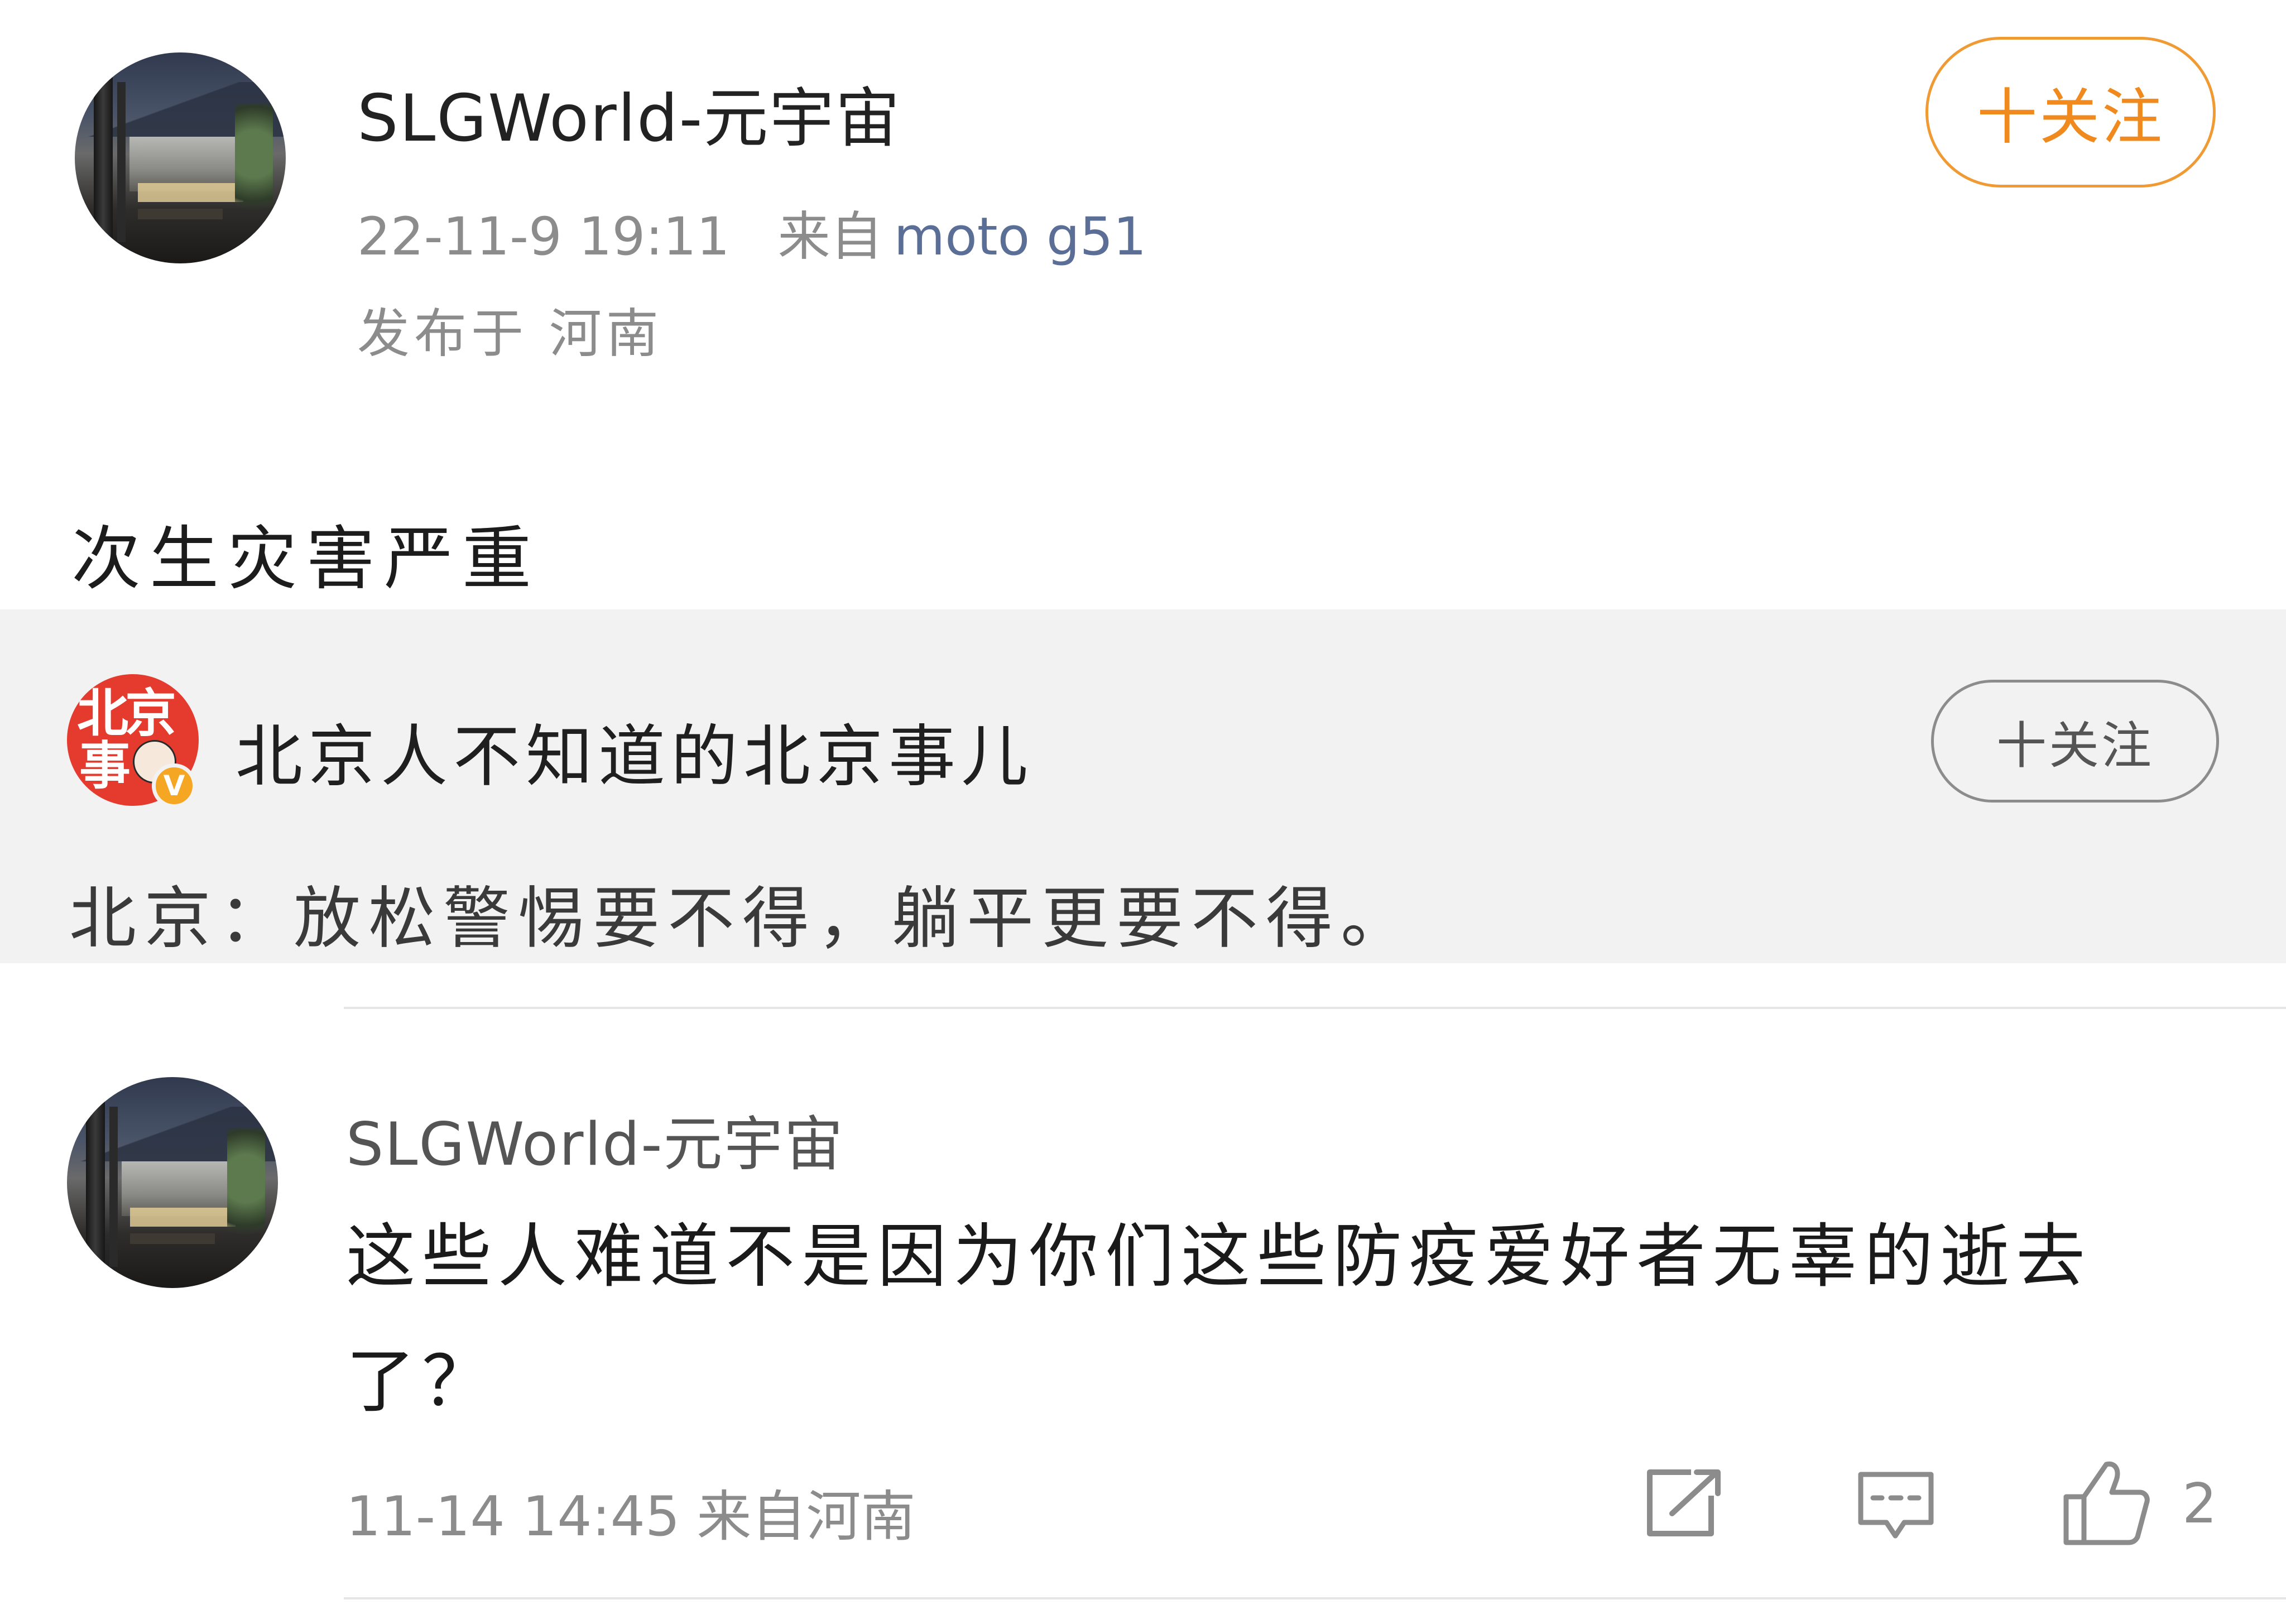  Describe the element at coordinates (1219, 1319) in the screenshot. I see `comment-text: 这些人难道不是因为你们这些防疫爱好者无辜的逝去了？` at that location.